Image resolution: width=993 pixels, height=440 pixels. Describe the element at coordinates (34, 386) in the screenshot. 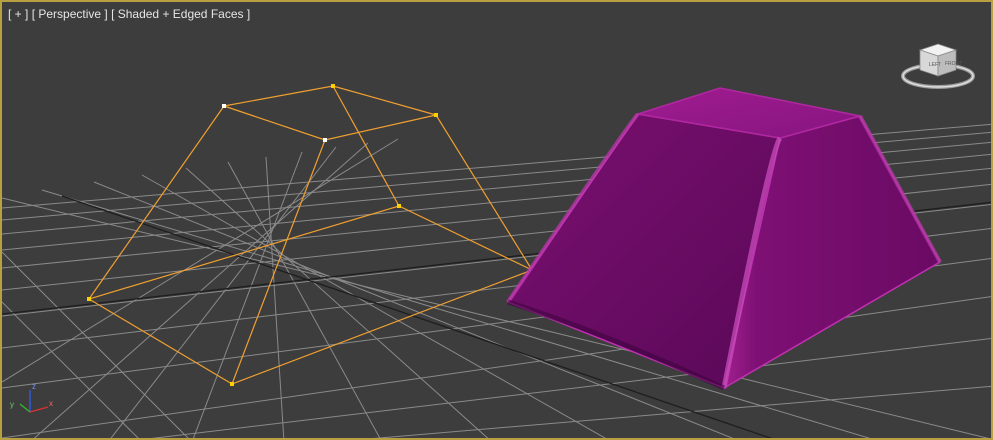

I see `axis-label-z: z` at that location.